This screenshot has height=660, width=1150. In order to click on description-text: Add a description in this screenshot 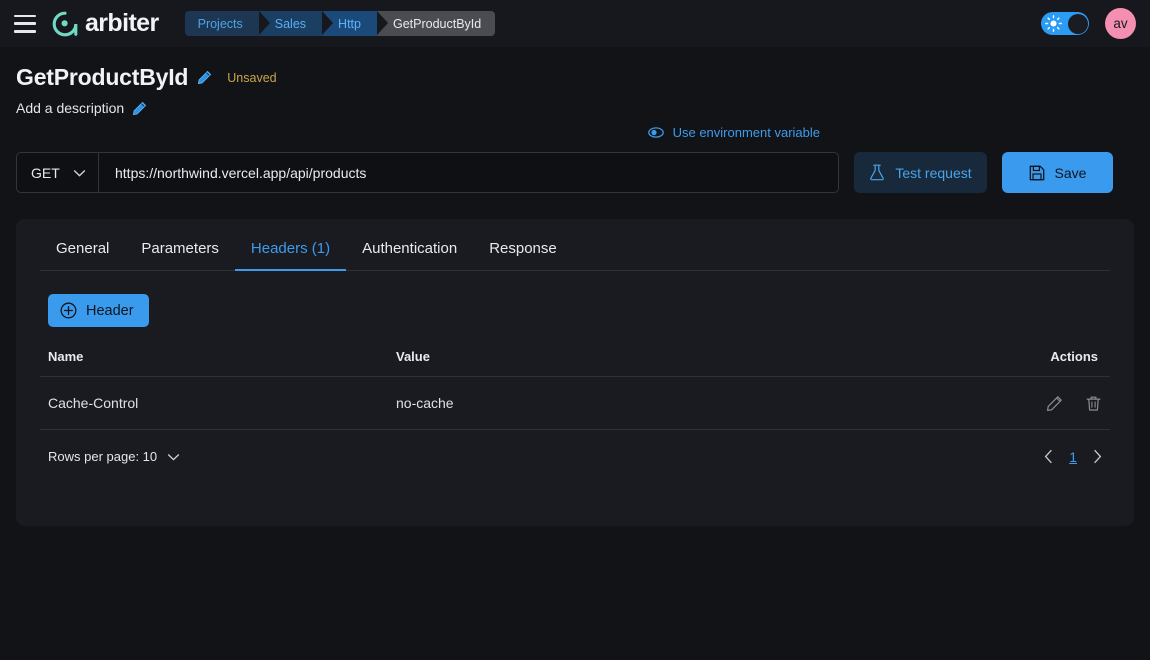, I will do `click(70, 108)`.